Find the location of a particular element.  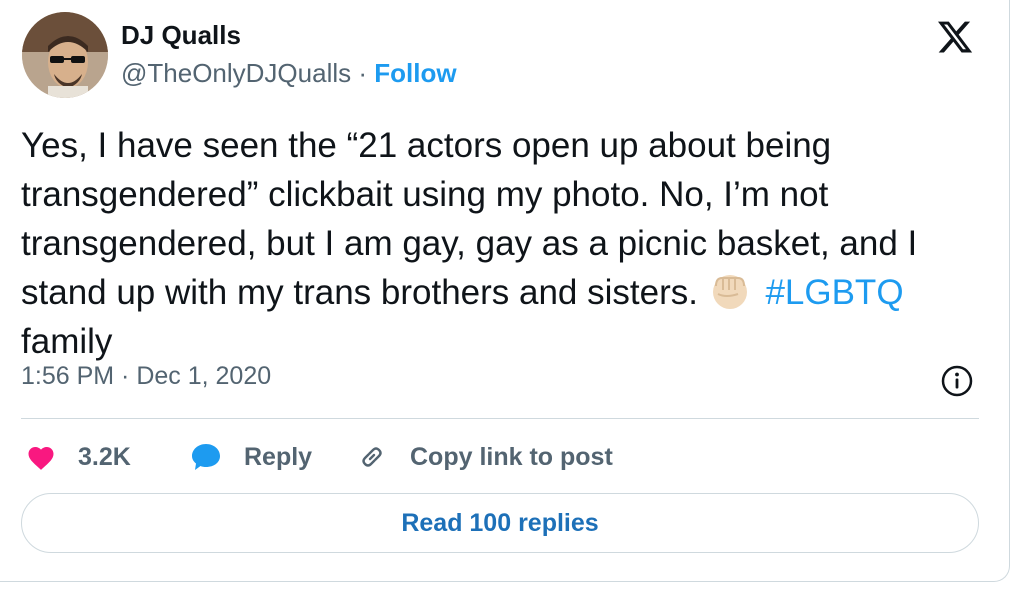

reply-bubble-icon is located at coordinates (206, 457).